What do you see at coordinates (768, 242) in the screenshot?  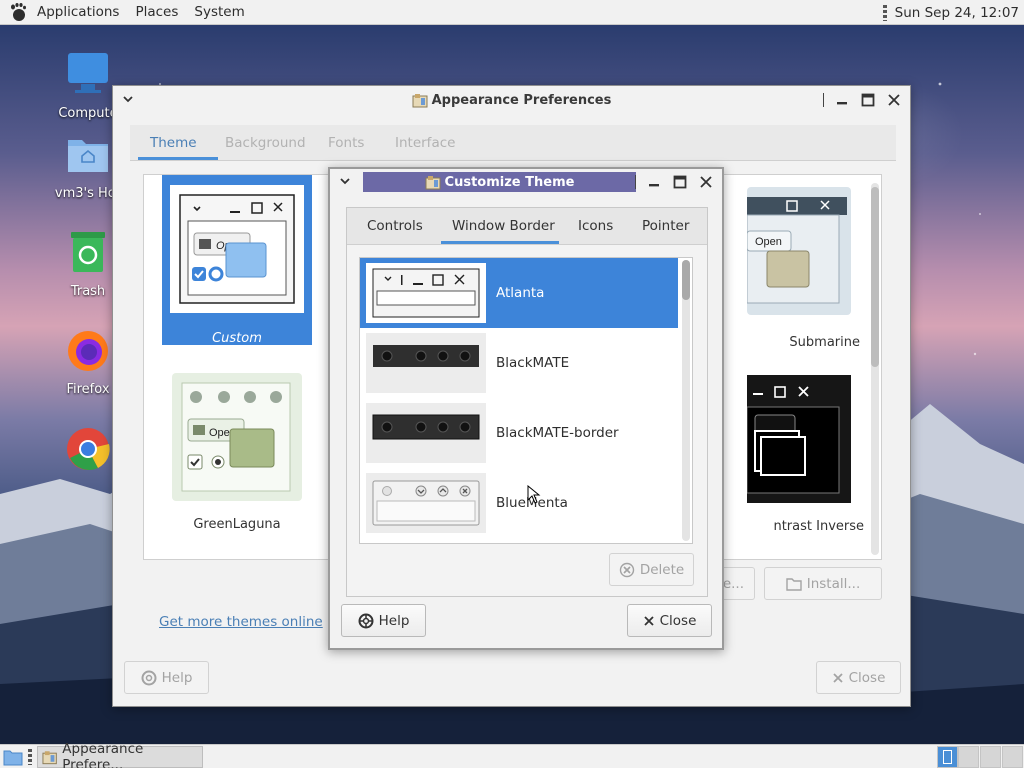 I see `thumbnail-open-text: Open` at bounding box center [768, 242].